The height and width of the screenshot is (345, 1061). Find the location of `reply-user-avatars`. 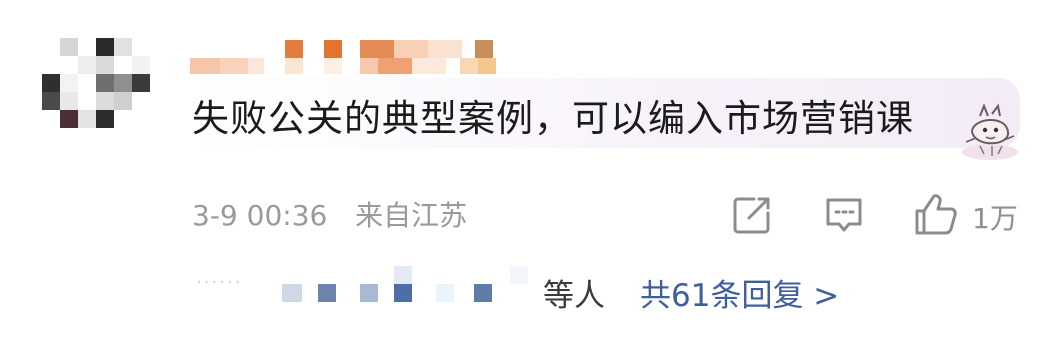

reply-user-avatars is located at coordinates (412, 287).